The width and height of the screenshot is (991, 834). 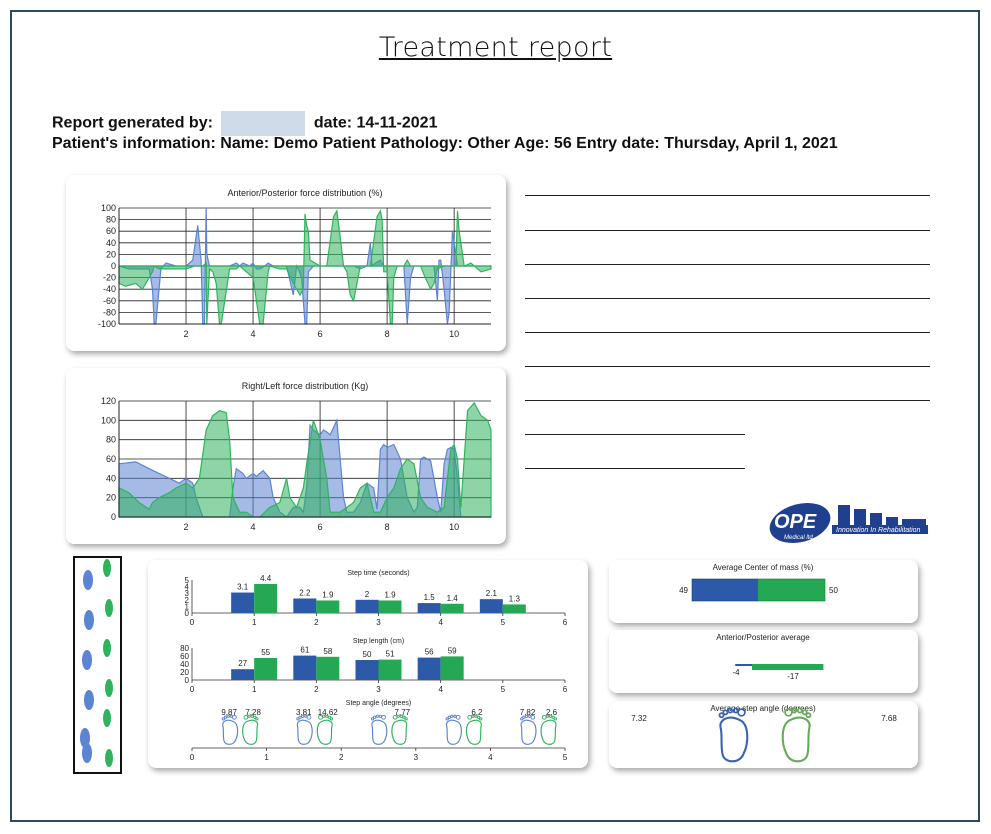 What do you see at coordinates (639, 718) in the screenshot?
I see `value-left: 7.32` at bounding box center [639, 718].